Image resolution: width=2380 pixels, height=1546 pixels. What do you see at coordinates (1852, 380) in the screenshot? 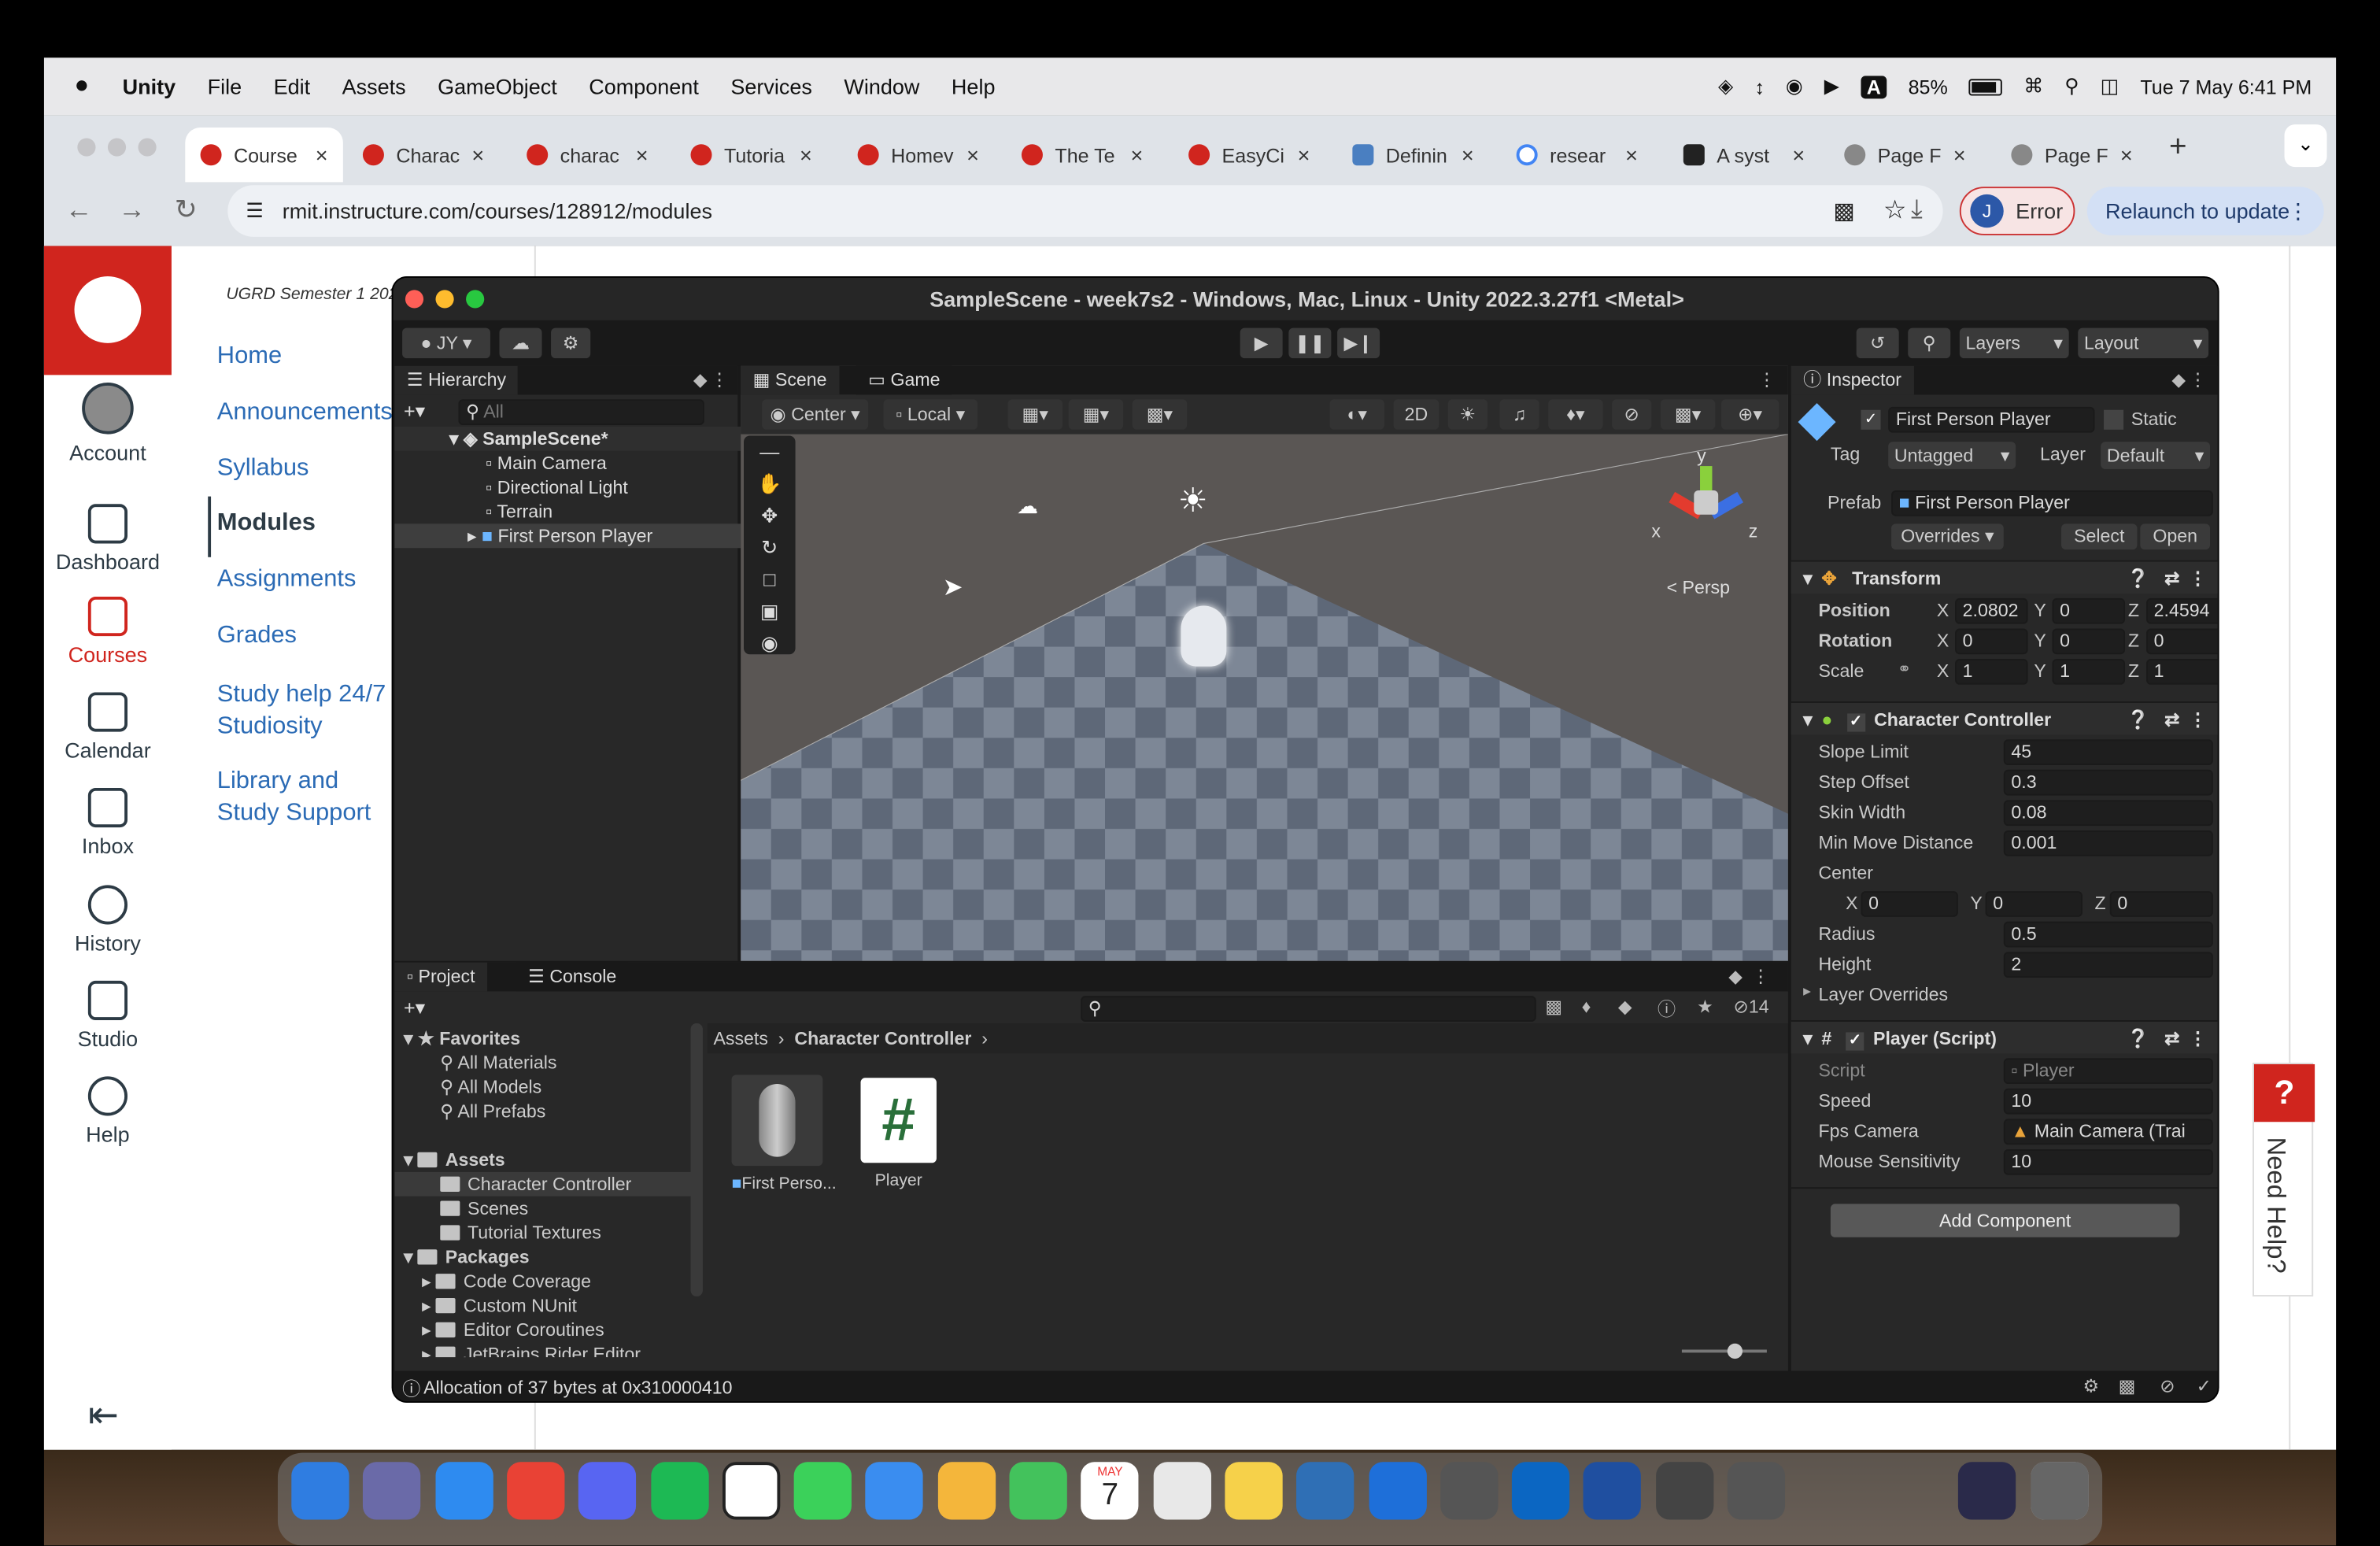
I see `tab-inspector: ⓘ Inspector` at bounding box center [1852, 380].